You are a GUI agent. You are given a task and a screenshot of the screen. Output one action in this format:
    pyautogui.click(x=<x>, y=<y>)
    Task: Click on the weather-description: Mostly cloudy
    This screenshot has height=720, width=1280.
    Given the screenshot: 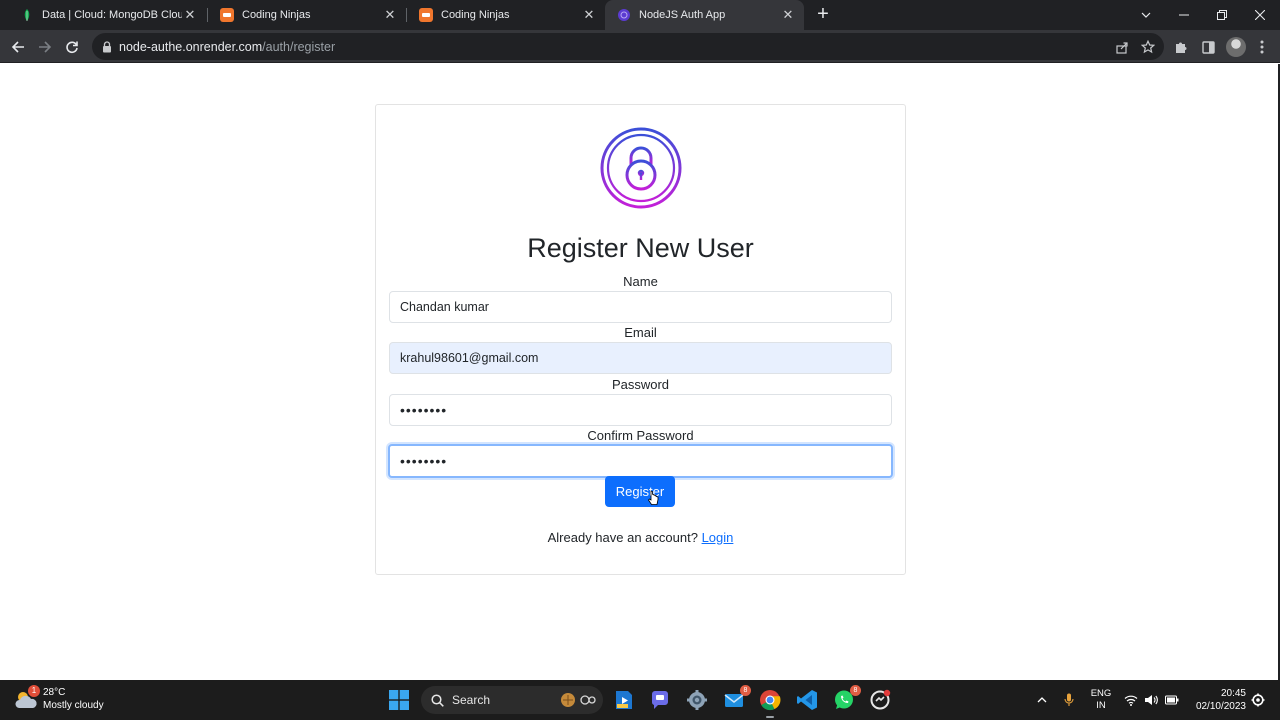 What is the action you would take?
    pyautogui.click(x=73, y=705)
    